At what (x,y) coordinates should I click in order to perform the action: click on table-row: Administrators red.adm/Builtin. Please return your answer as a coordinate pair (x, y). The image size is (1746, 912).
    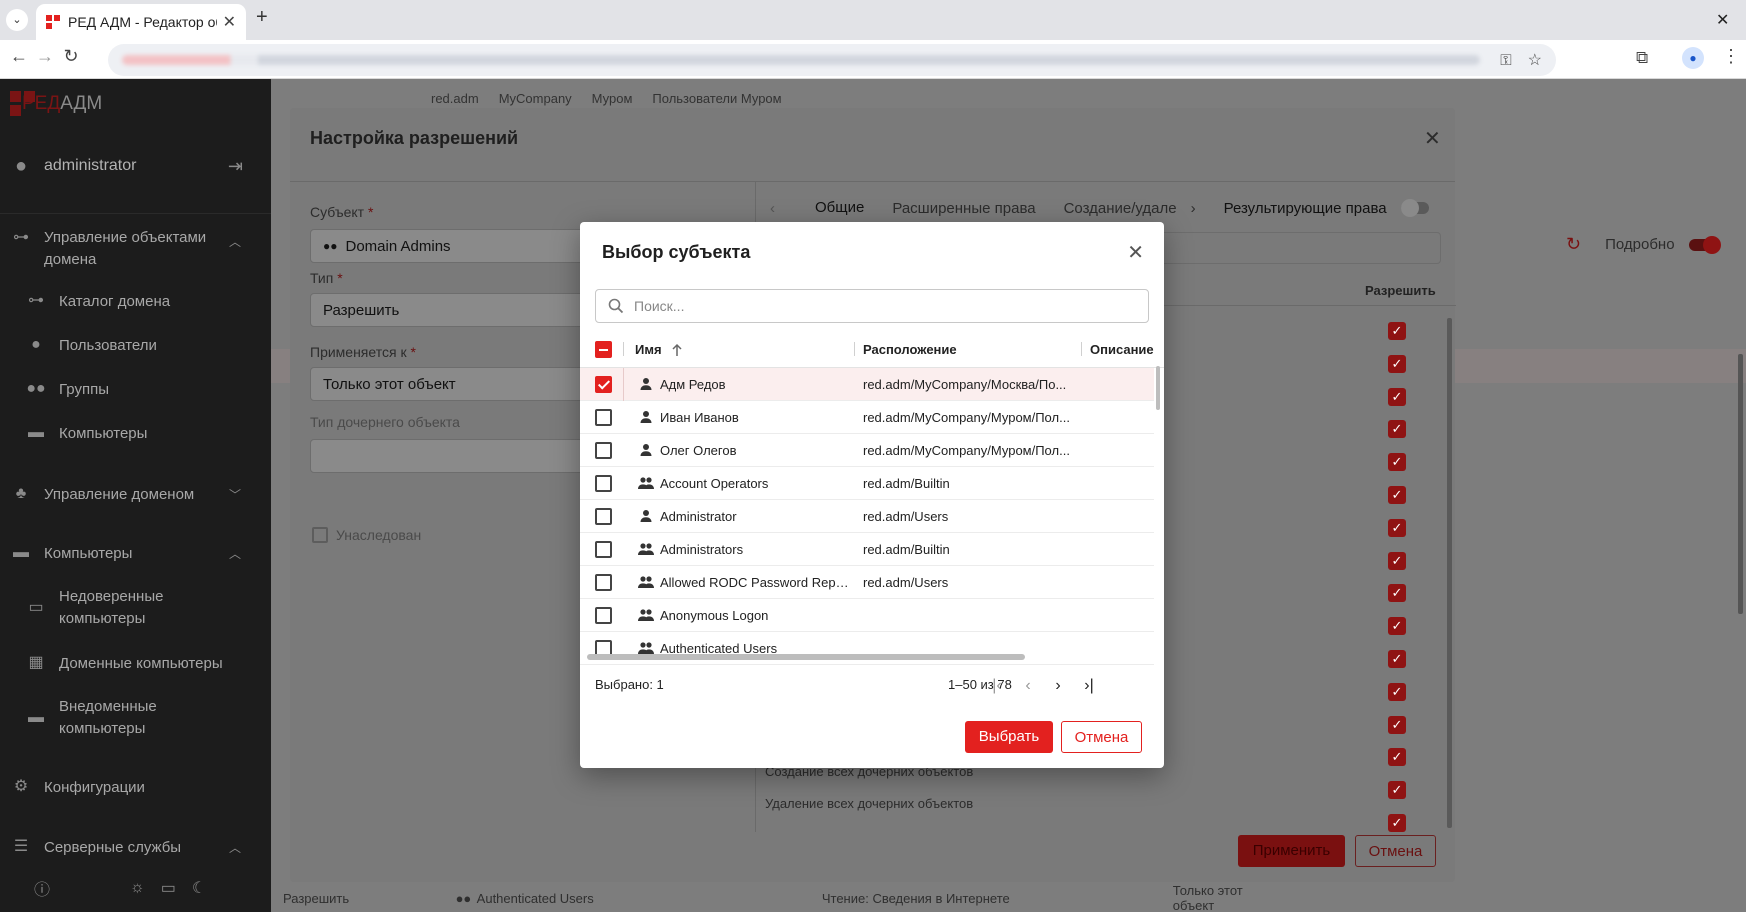
    Looking at the image, I should click on (867, 549).